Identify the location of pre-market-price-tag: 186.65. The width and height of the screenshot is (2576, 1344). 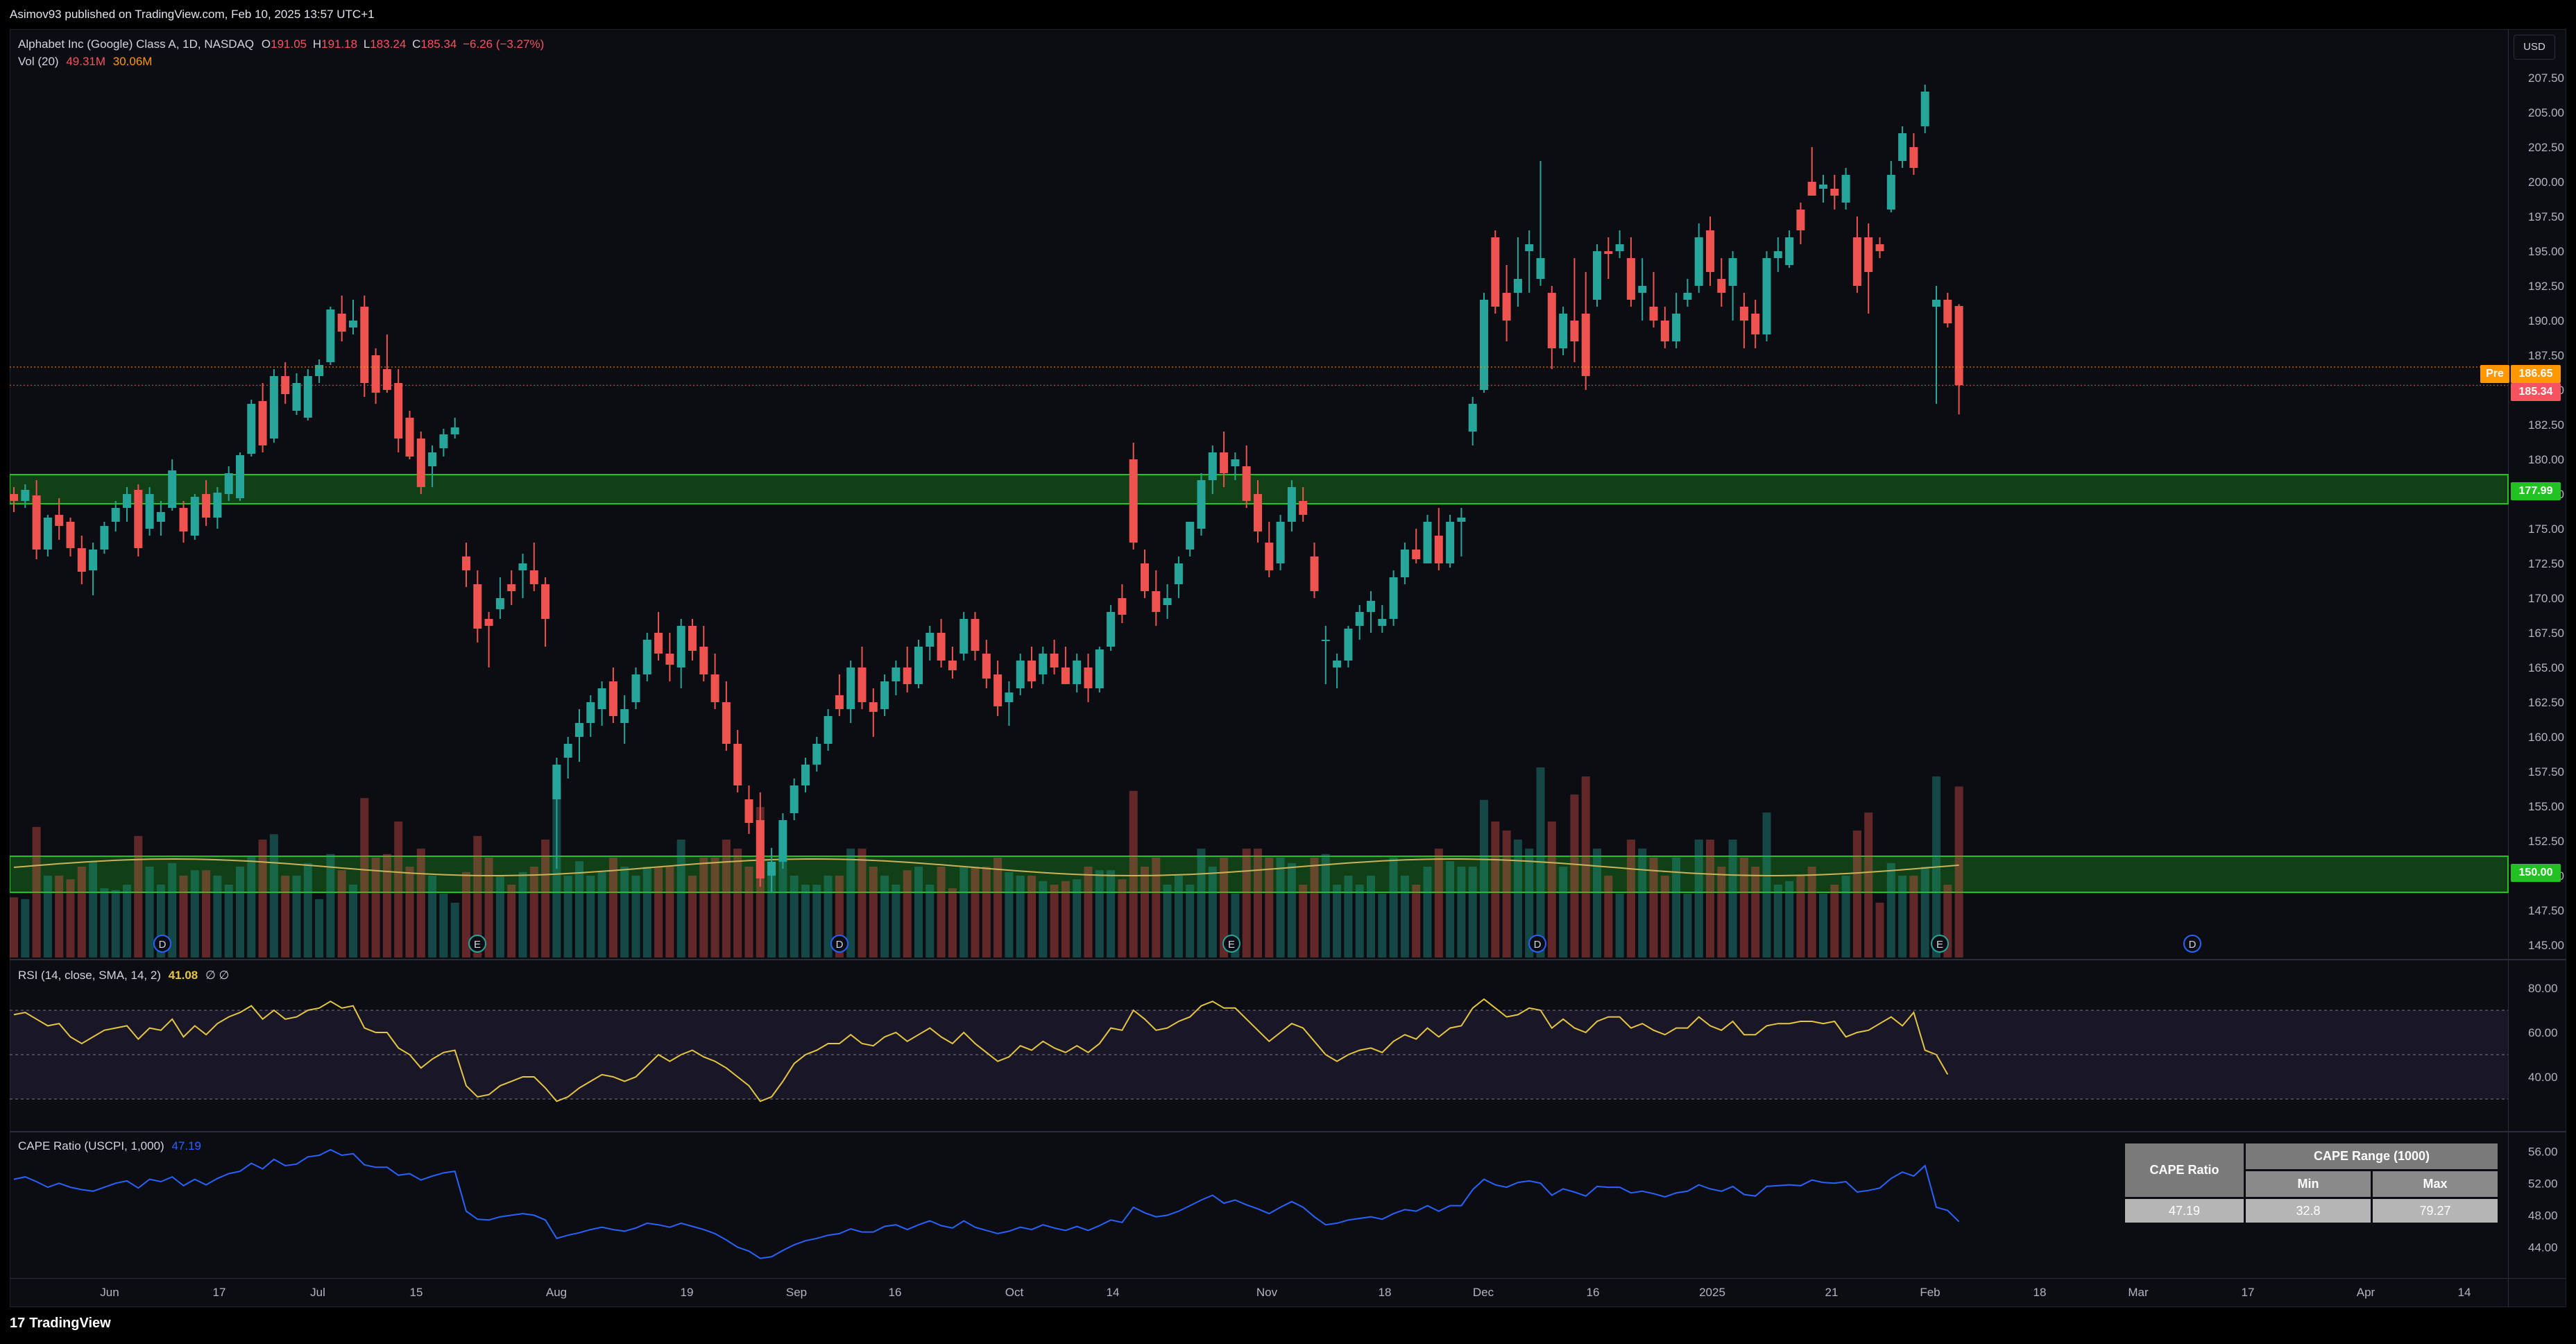
(2536, 374).